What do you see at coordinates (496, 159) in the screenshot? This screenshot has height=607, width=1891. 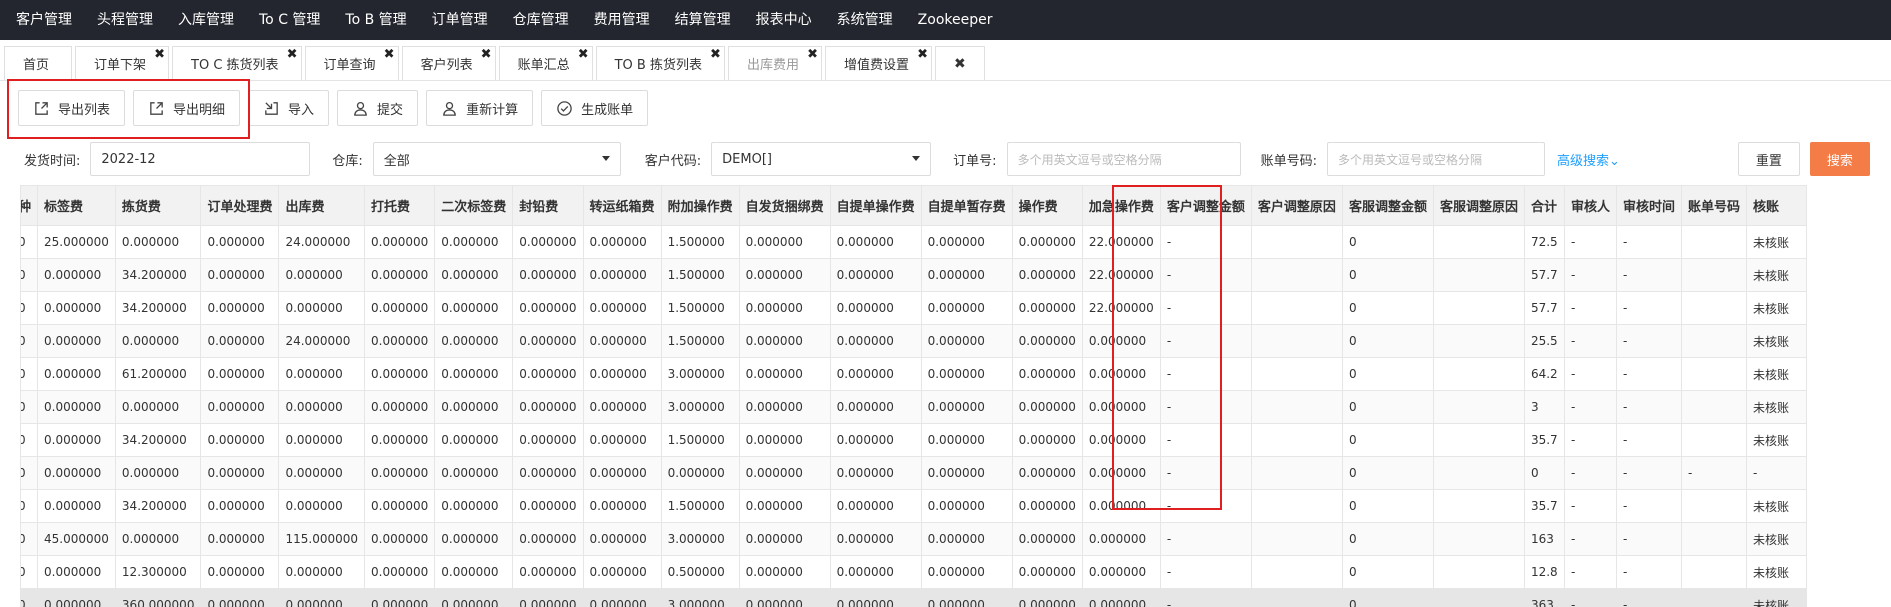 I see `warehouse-select: 全部` at bounding box center [496, 159].